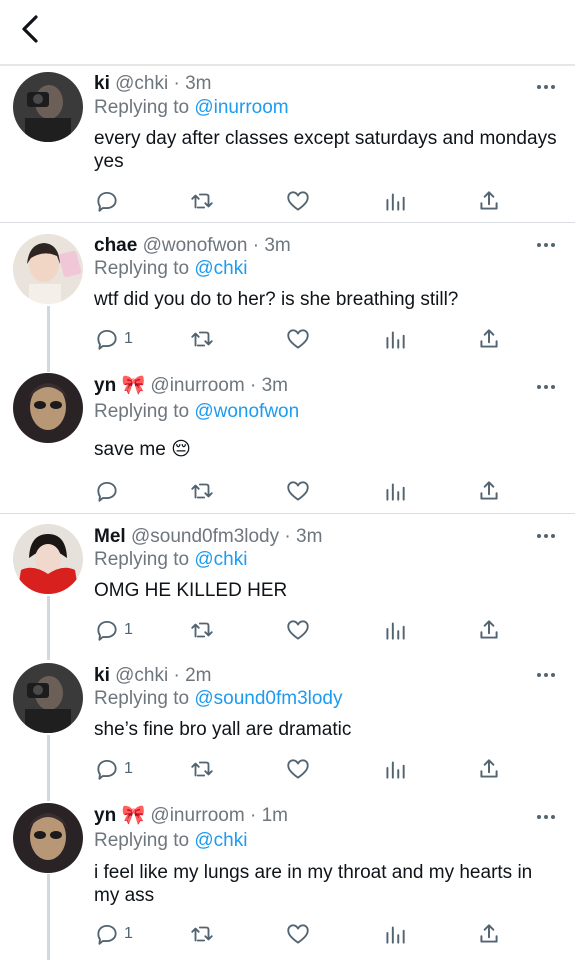 The height and width of the screenshot is (960, 575). Describe the element at coordinates (115, 245) in the screenshot. I see `display-name: chae` at that location.